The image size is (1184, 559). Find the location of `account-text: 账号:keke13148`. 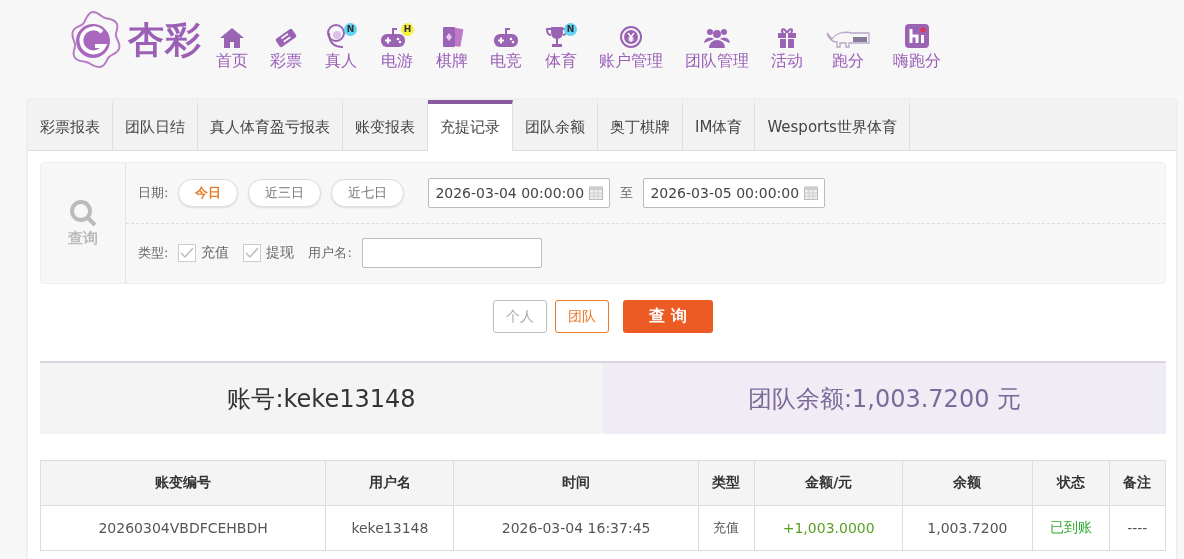

account-text: 账号:keke13148 is located at coordinates (321, 398).